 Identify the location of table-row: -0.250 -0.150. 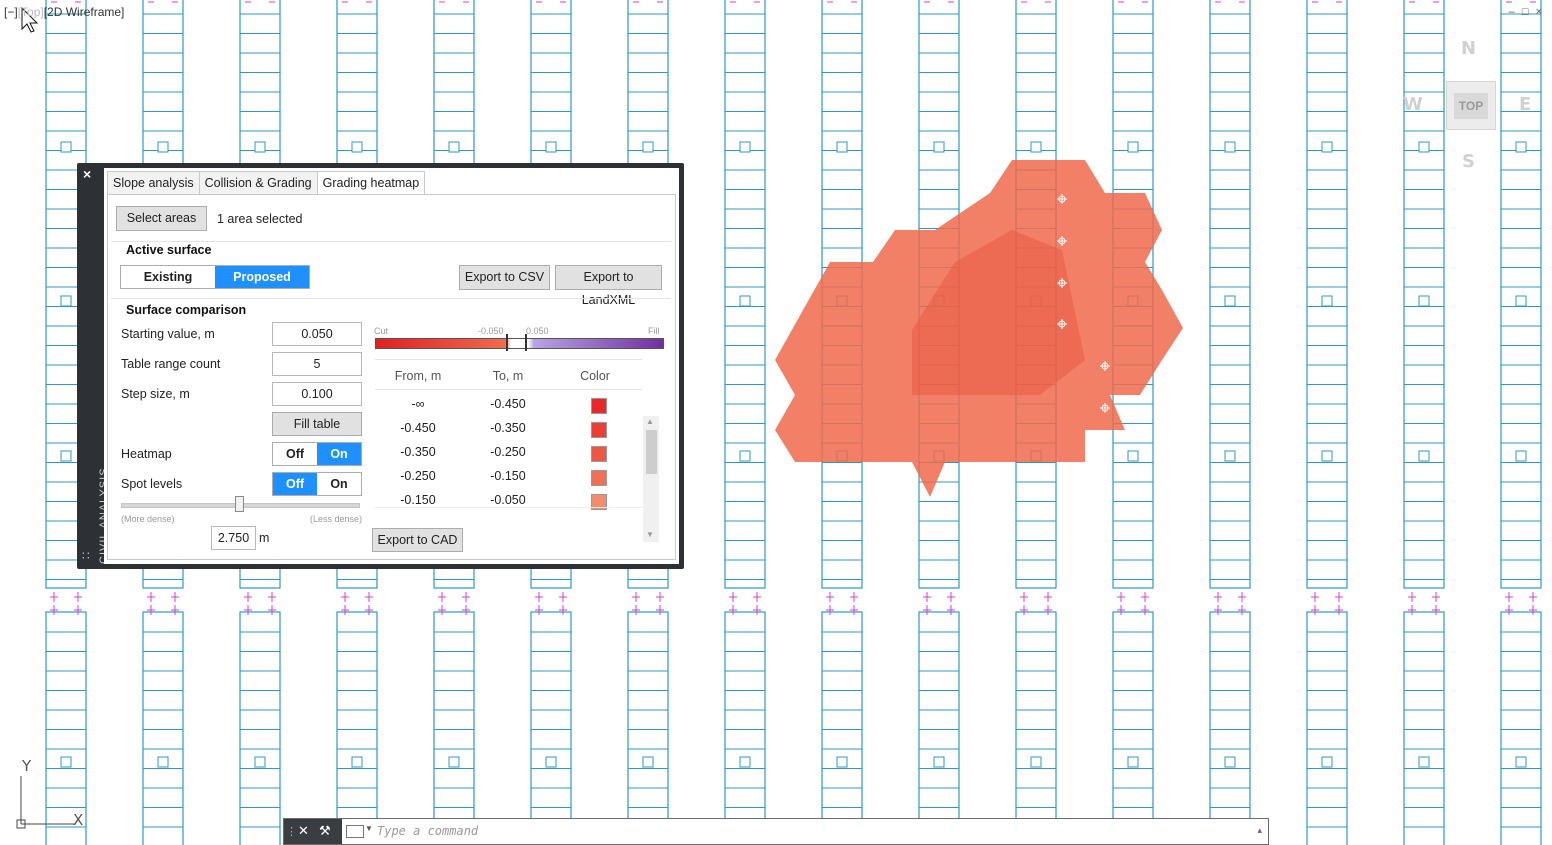
(509, 477).